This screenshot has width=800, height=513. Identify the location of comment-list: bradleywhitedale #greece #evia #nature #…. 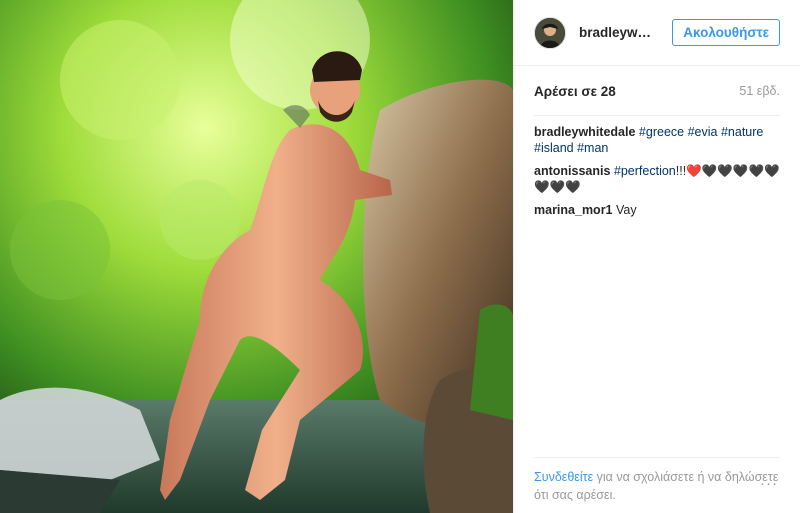
(657, 171).